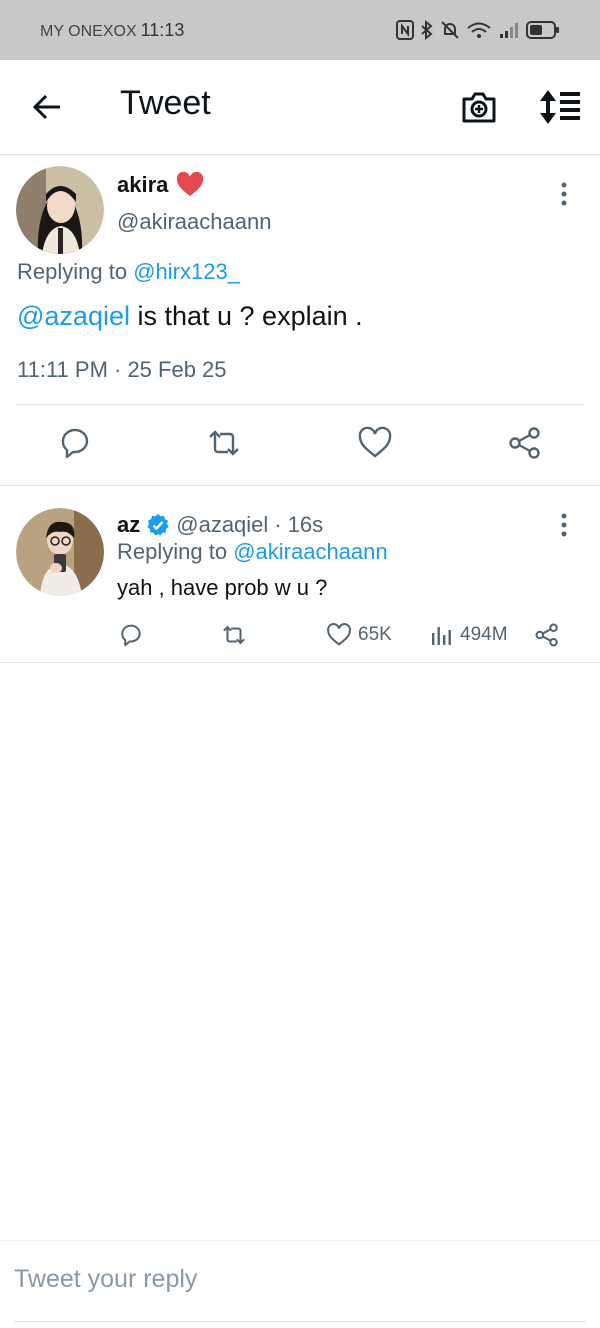 The height and width of the screenshot is (1328, 600). I want to click on wifi-icon, so click(479, 30).